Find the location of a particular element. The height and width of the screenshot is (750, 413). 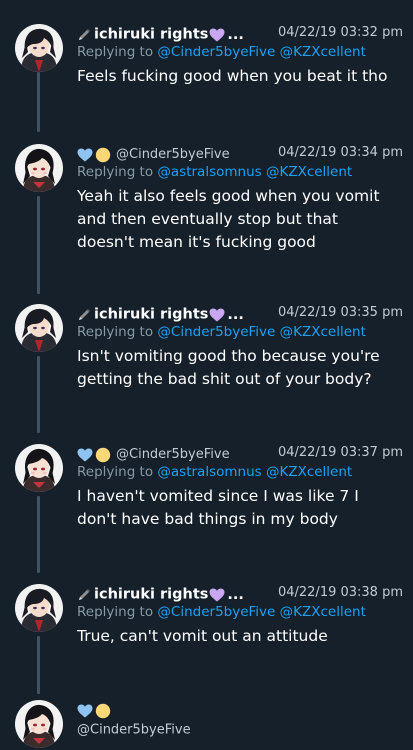

tweet-text-line: doesn't mean it's fucking good is located at coordinates (196, 242).